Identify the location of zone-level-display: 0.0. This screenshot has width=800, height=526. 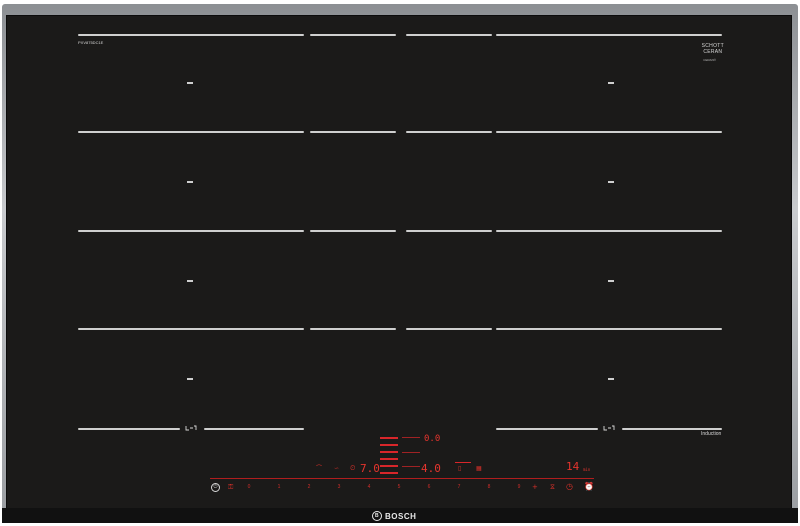
(432, 439).